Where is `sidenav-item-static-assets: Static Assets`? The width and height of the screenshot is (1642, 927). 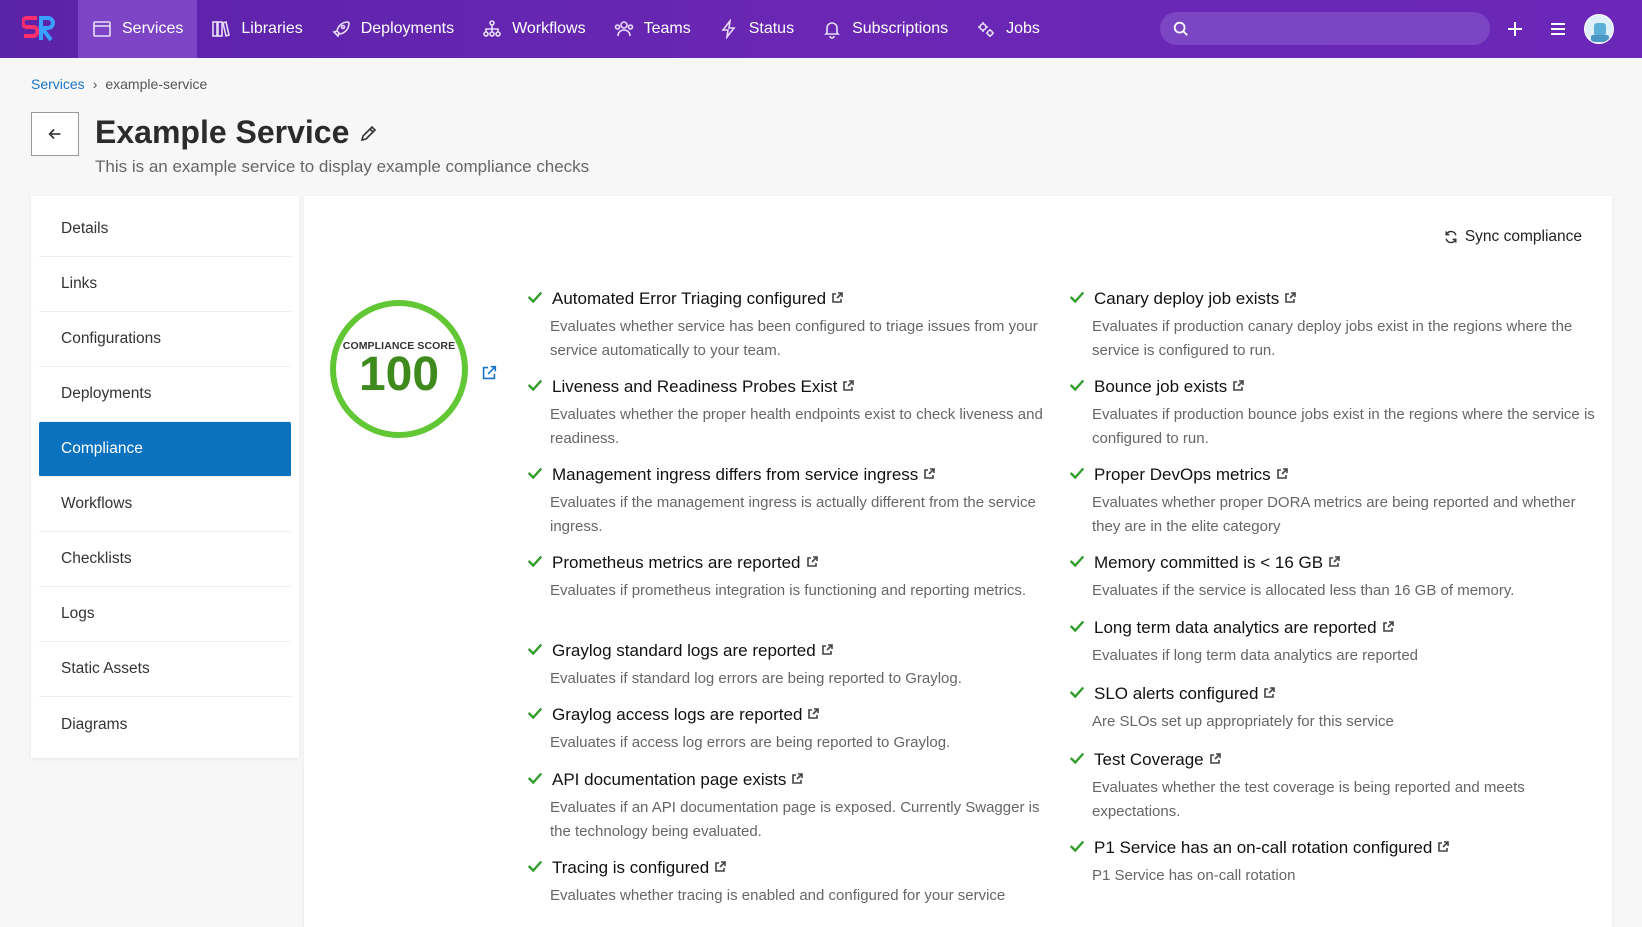 sidenav-item-static-assets: Static Assets is located at coordinates (165, 669).